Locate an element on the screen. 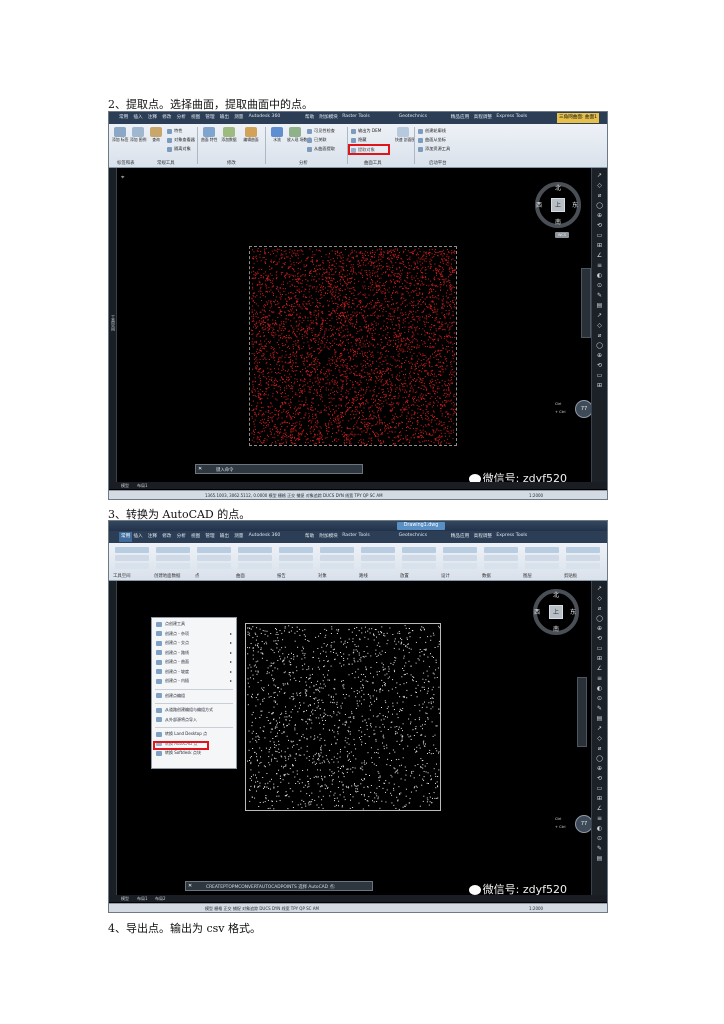 The width and height of the screenshot is (724, 1024). object-viewer-item: 对象查看器 is located at coordinates (181, 140).